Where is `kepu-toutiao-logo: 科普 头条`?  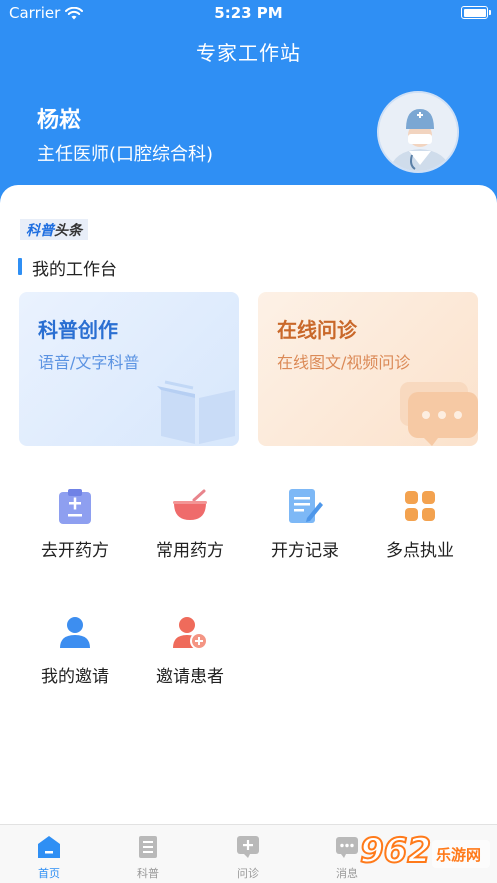
kepu-toutiao-logo: 科普 头条 is located at coordinates (54, 229).